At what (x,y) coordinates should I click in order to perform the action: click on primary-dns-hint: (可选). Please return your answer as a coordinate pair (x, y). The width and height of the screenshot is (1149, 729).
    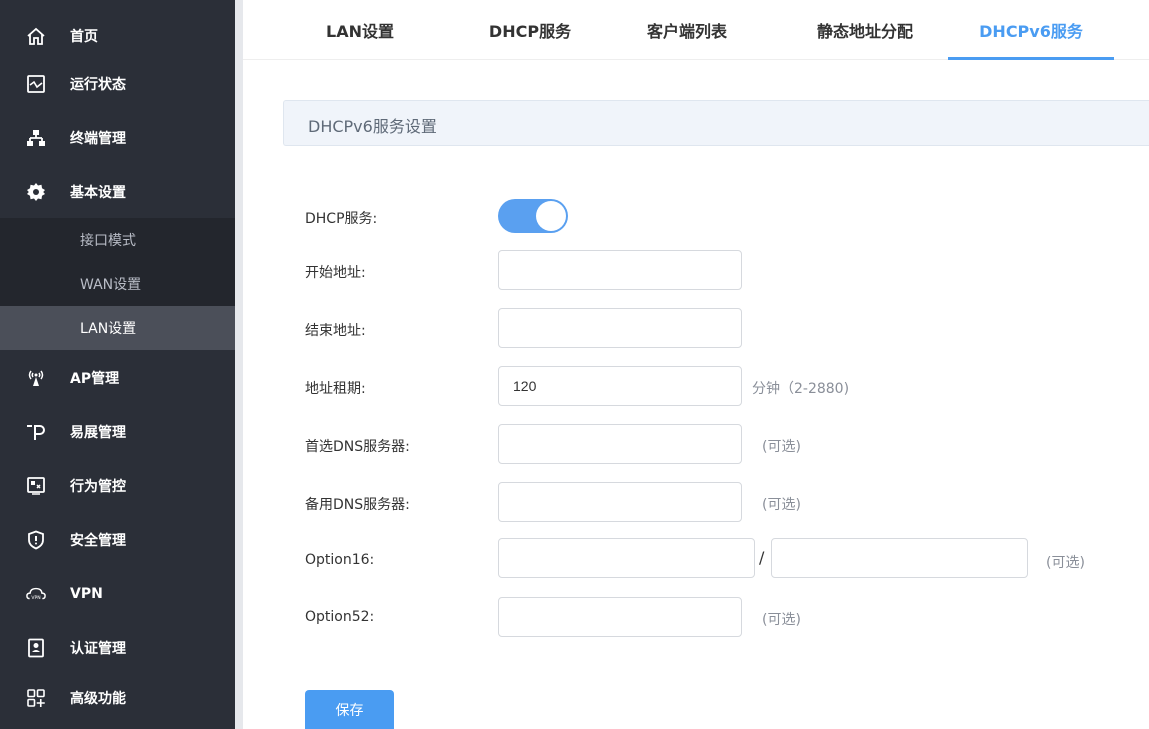
    Looking at the image, I should click on (781, 447).